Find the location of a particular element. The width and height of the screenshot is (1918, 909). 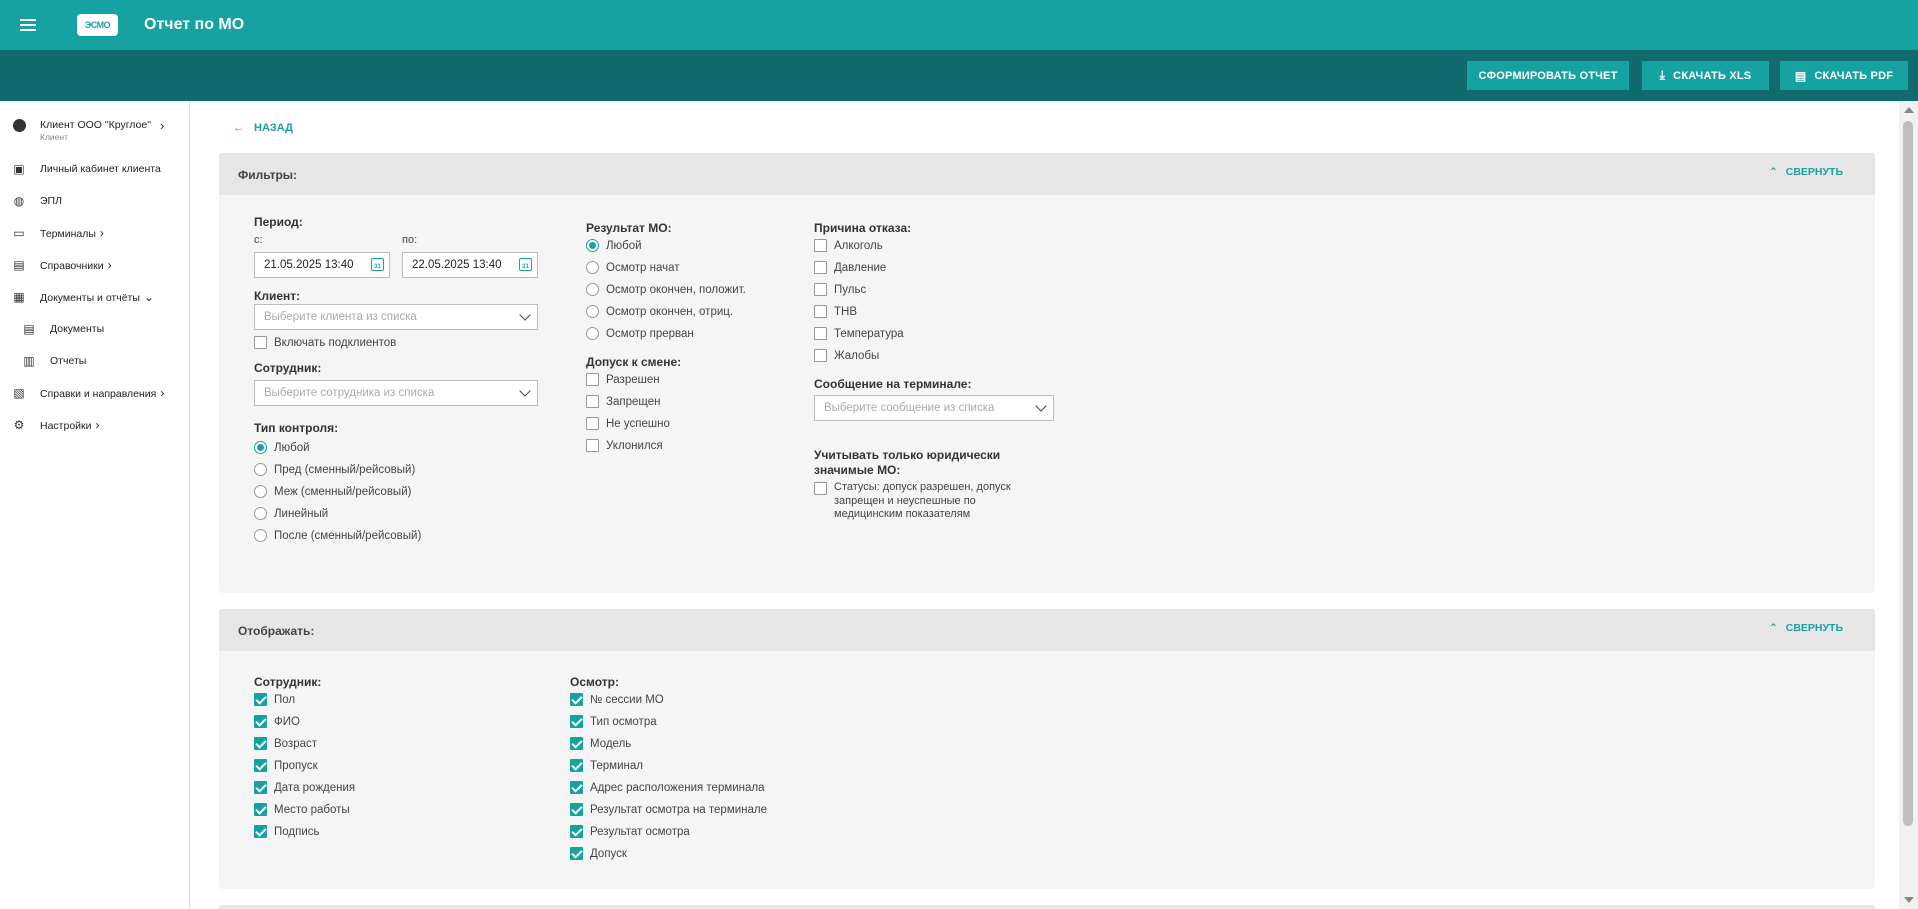

client-select: Выберите клиента из списка is located at coordinates (396, 317).